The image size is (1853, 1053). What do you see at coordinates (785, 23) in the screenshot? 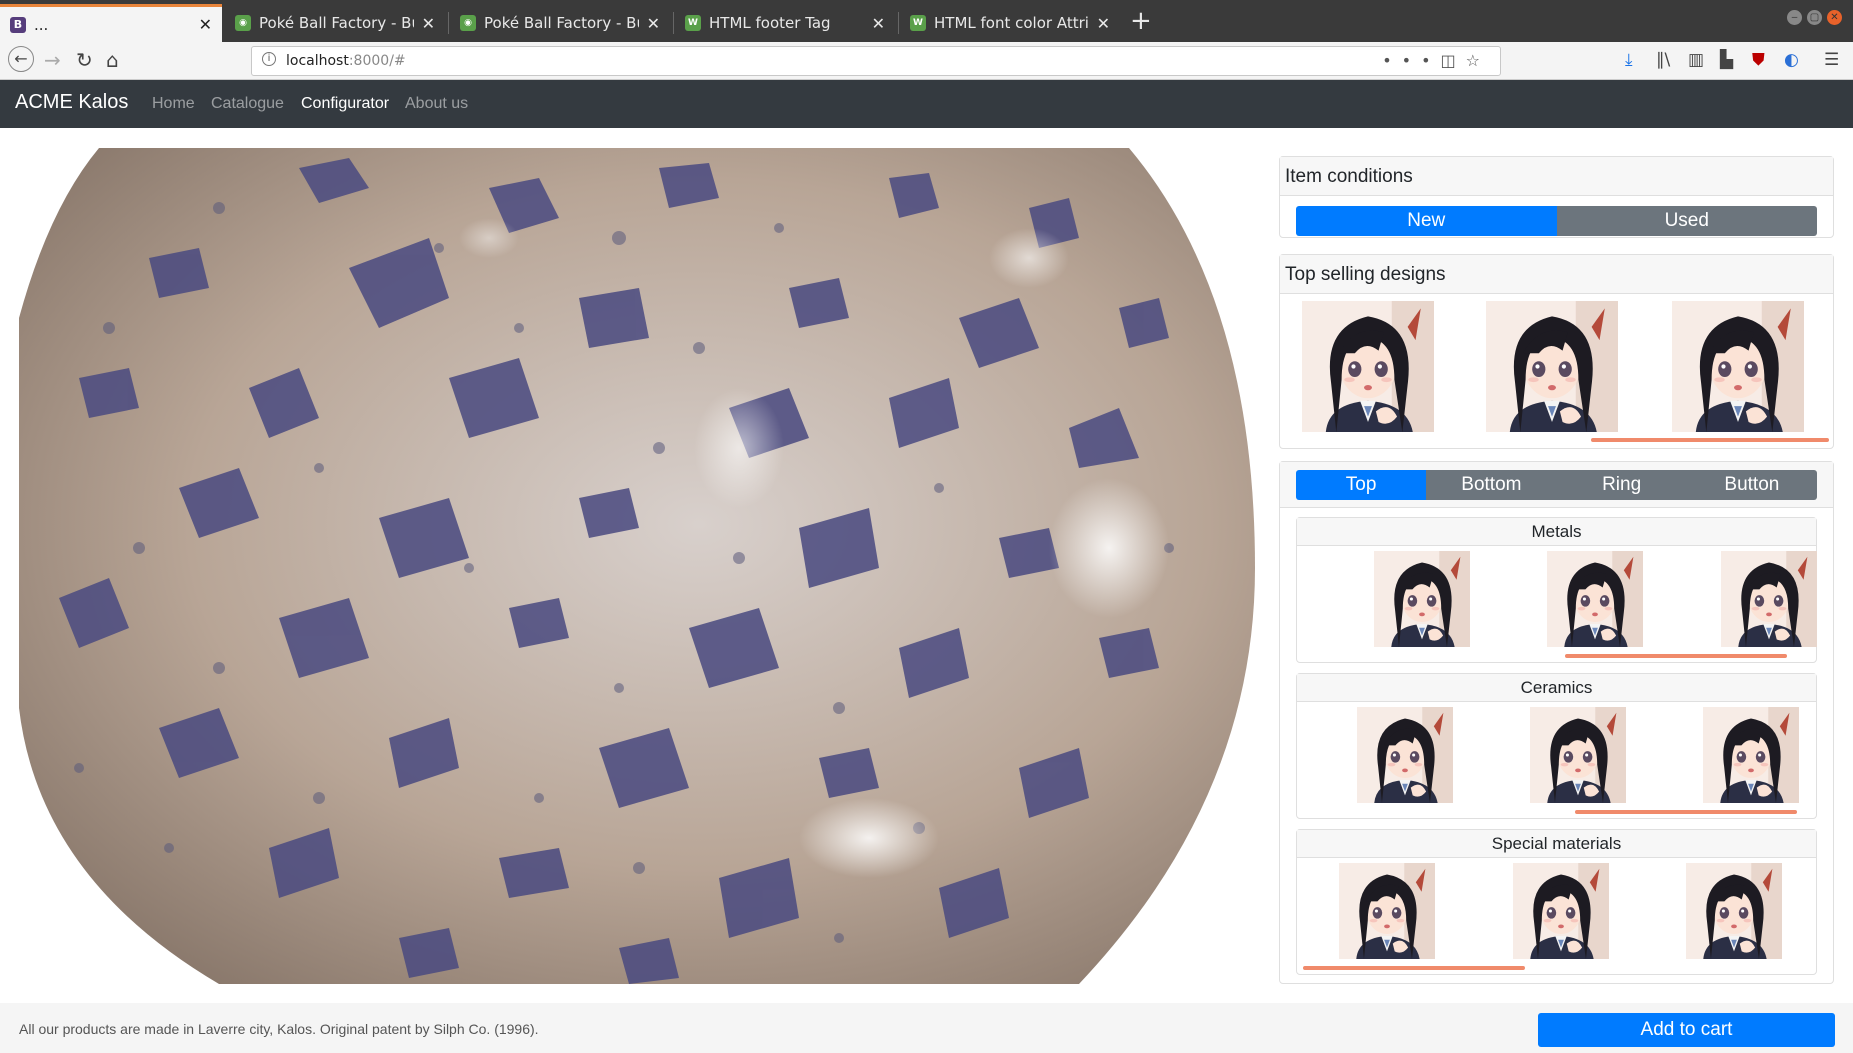
I see `browser-tab: W HTML footer Tag ✕` at bounding box center [785, 23].